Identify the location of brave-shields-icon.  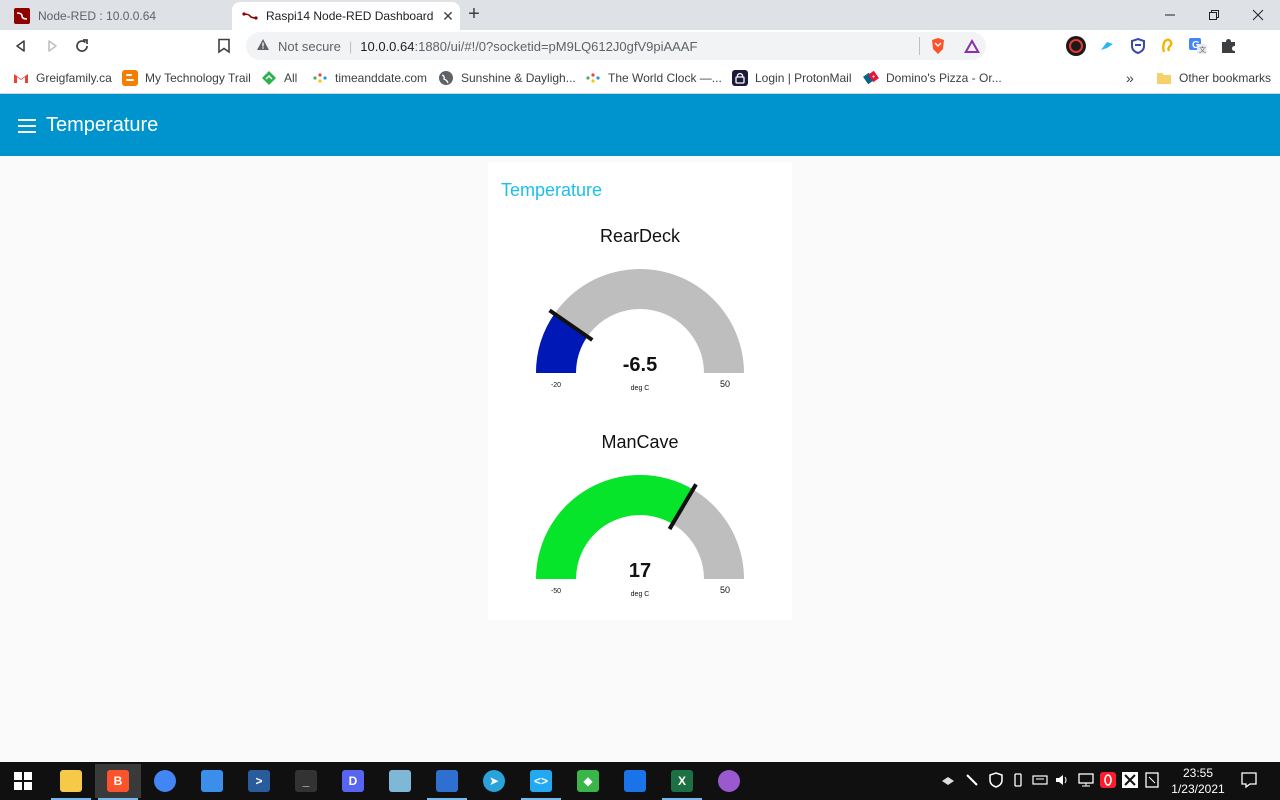
(938, 46).